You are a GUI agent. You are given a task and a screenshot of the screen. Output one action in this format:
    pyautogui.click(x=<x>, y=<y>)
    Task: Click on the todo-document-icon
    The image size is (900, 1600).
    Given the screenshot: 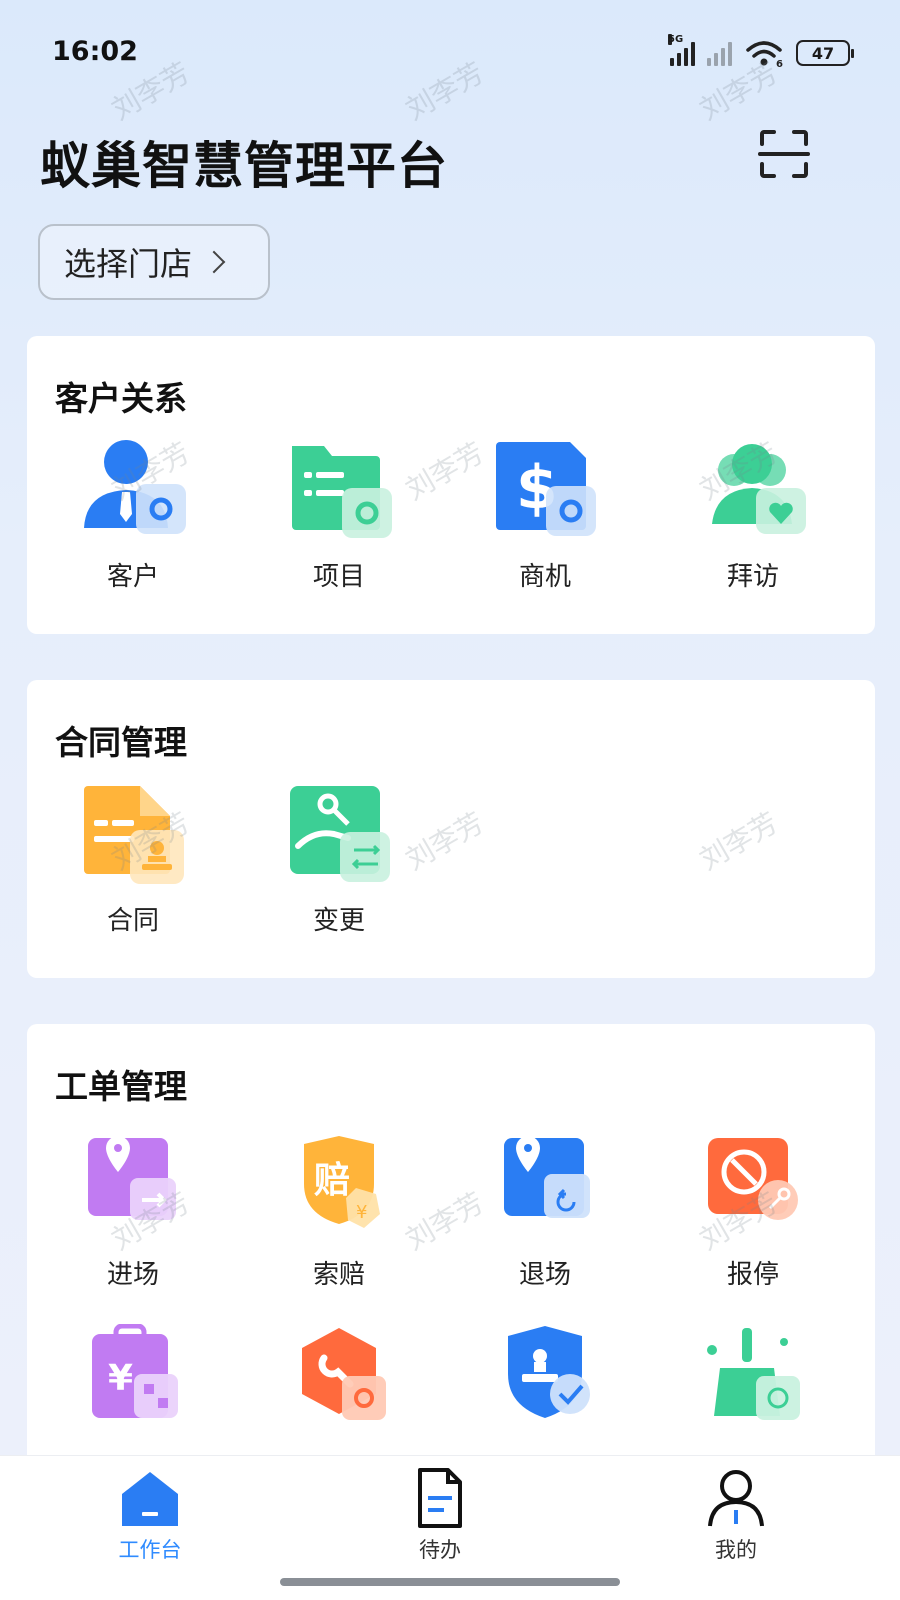 What is the action you would take?
    pyautogui.click(x=440, y=1498)
    